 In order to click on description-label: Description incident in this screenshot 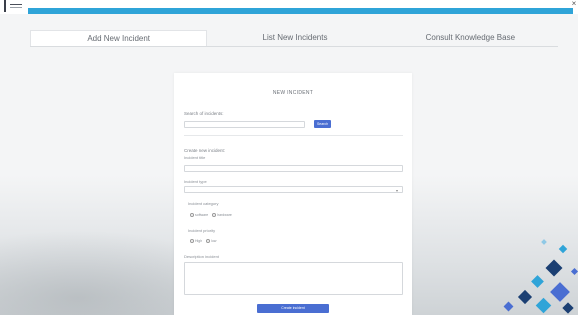, I will do `click(201, 256)`.